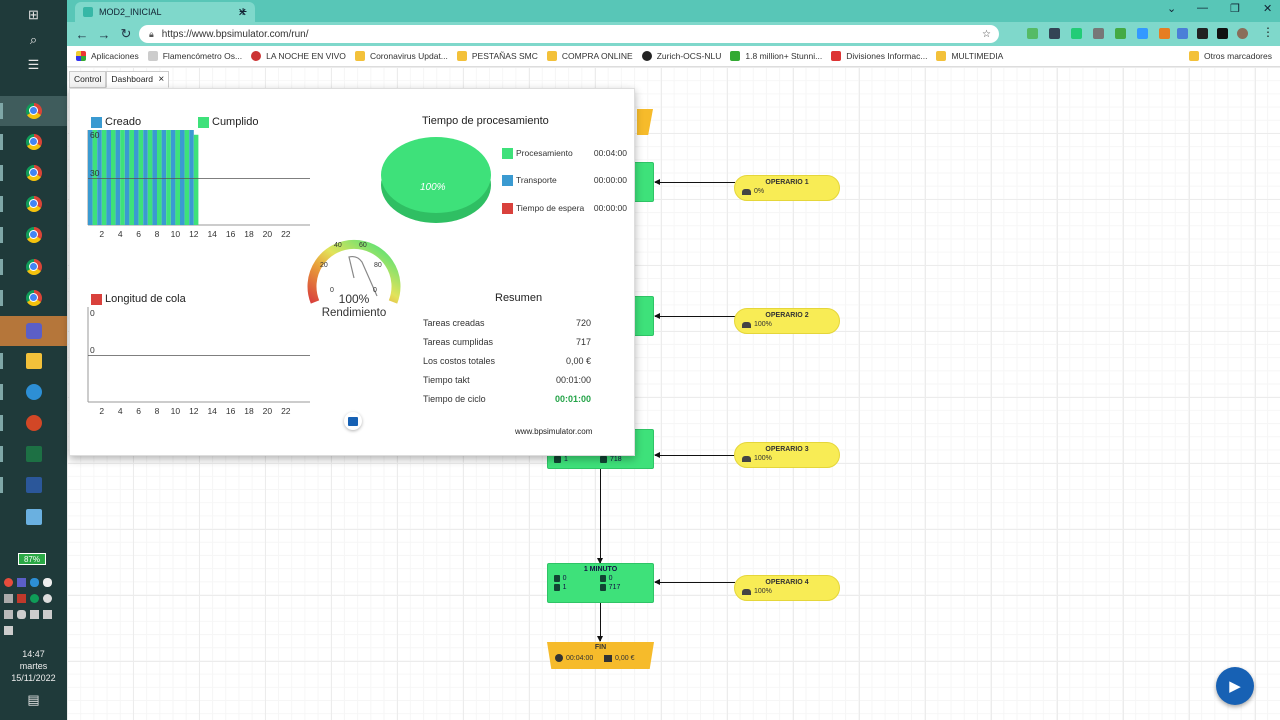 This screenshot has width=1280, height=720. What do you see at coordinates (1268, 32) in the screenshot?
I see `menu-icon: ⋮` at bounding box center [1268, 32].